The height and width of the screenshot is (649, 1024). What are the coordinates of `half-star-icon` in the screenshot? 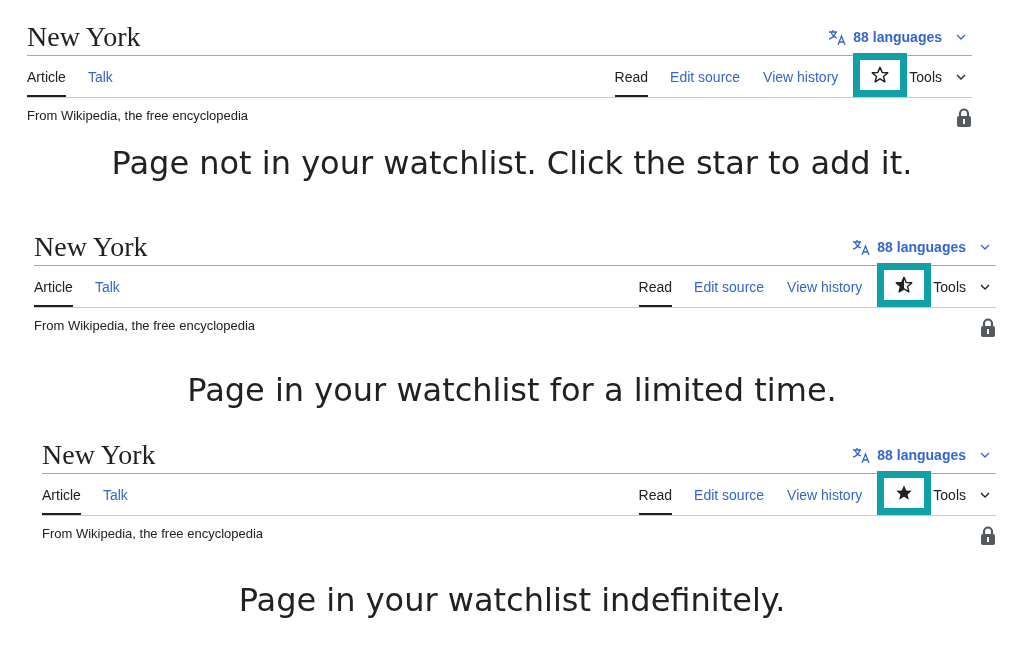 It's located at (904, 284).